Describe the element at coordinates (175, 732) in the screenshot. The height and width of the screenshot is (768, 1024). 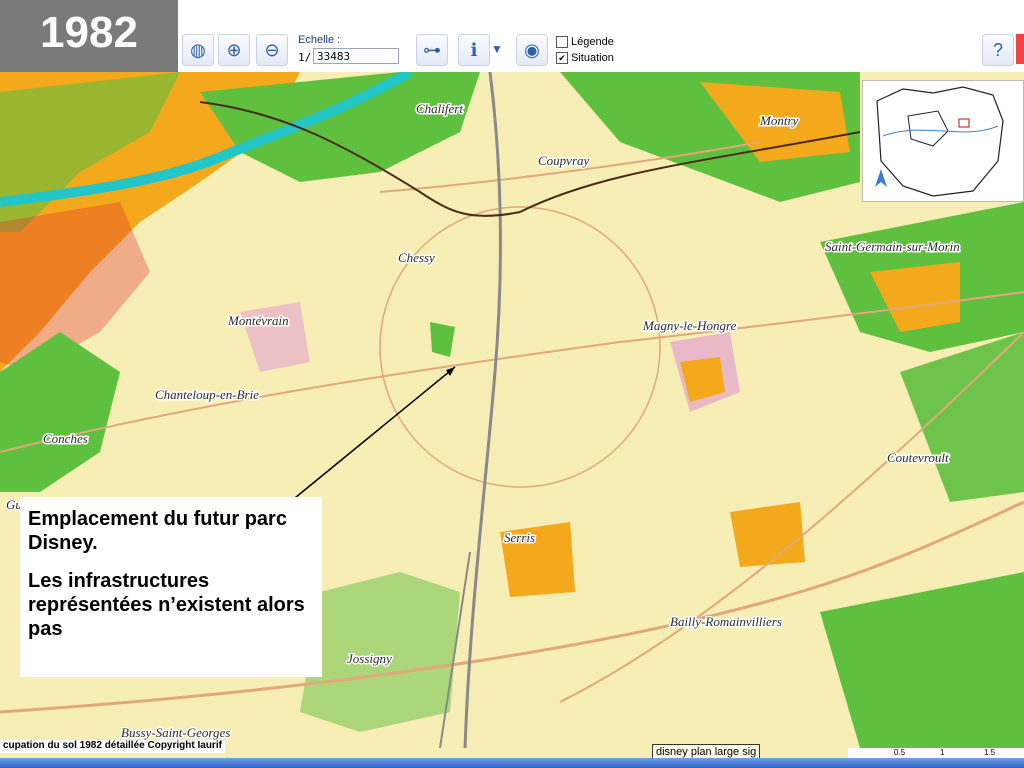
I see `place-bussy: Bussy-Saint-Georges` at that location.